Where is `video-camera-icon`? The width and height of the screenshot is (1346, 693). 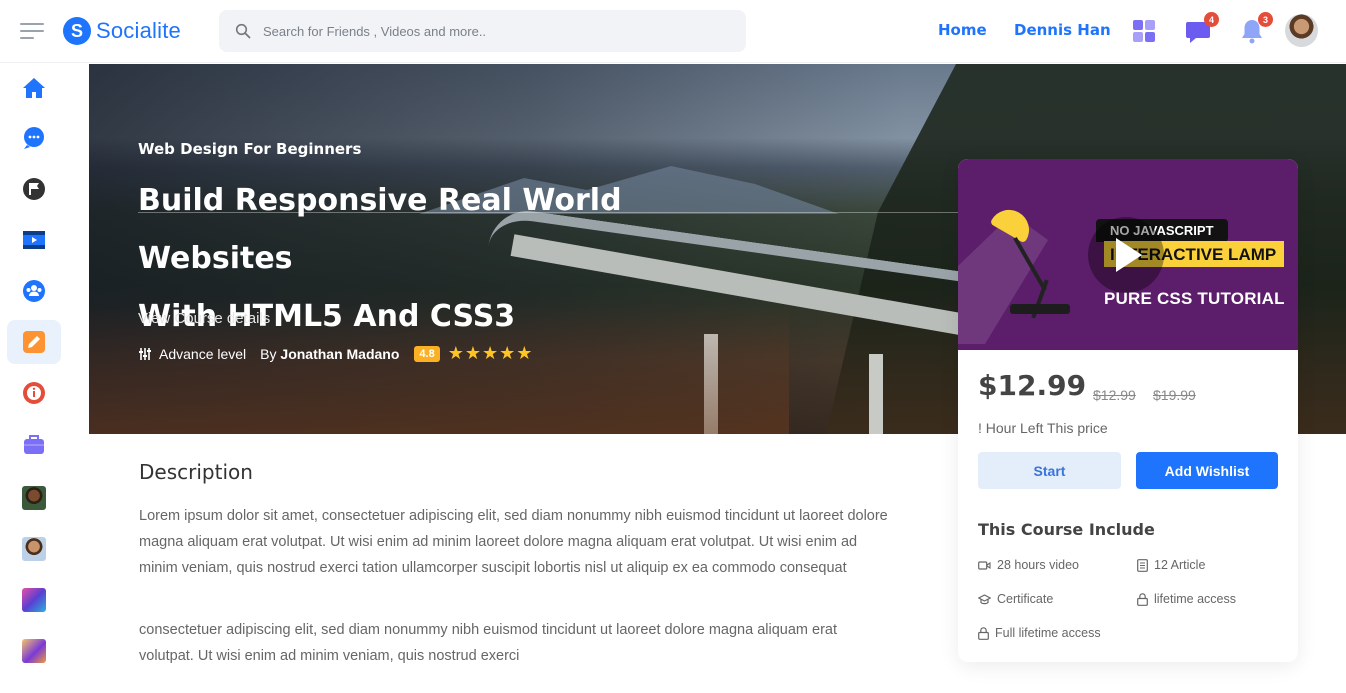
video-camera-icon is located at coordinates (984, 565).